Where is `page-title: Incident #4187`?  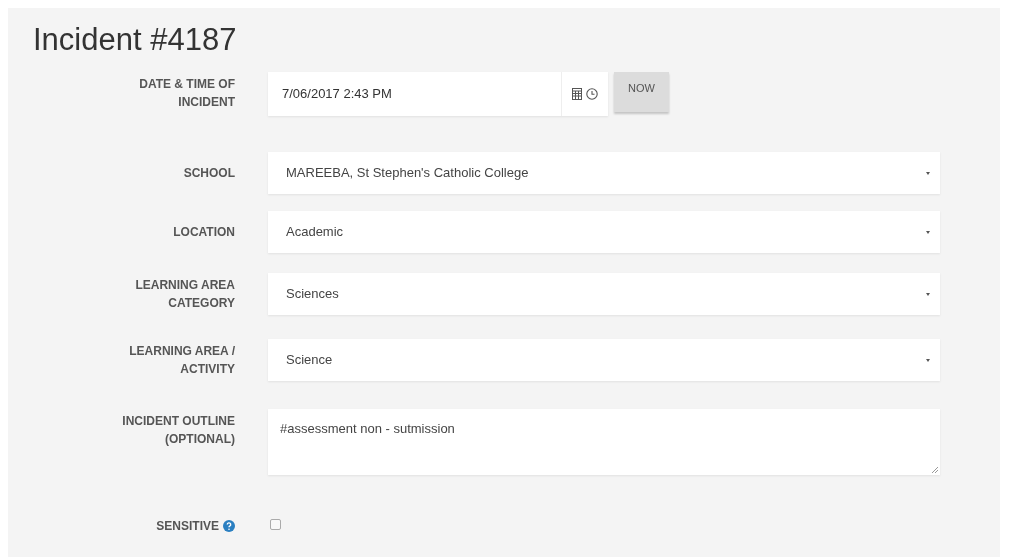
page-title: Incident #4187 is located at coordinates (135, 40).